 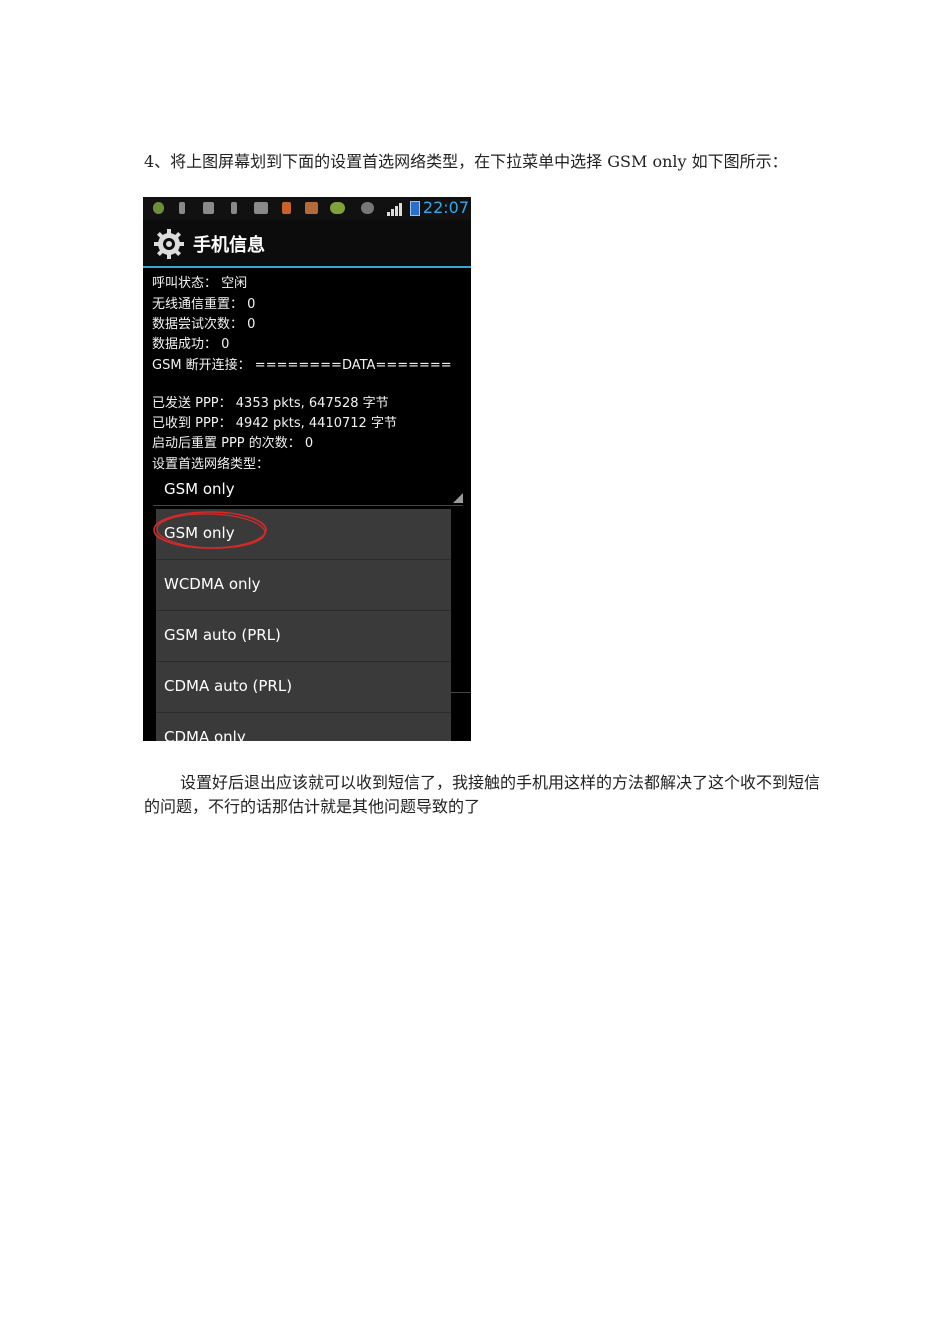 What do you see at coordinates (212, 584) in the screenshot?
I see `option-label: WCDMA only` at bounding box center [212, 584].